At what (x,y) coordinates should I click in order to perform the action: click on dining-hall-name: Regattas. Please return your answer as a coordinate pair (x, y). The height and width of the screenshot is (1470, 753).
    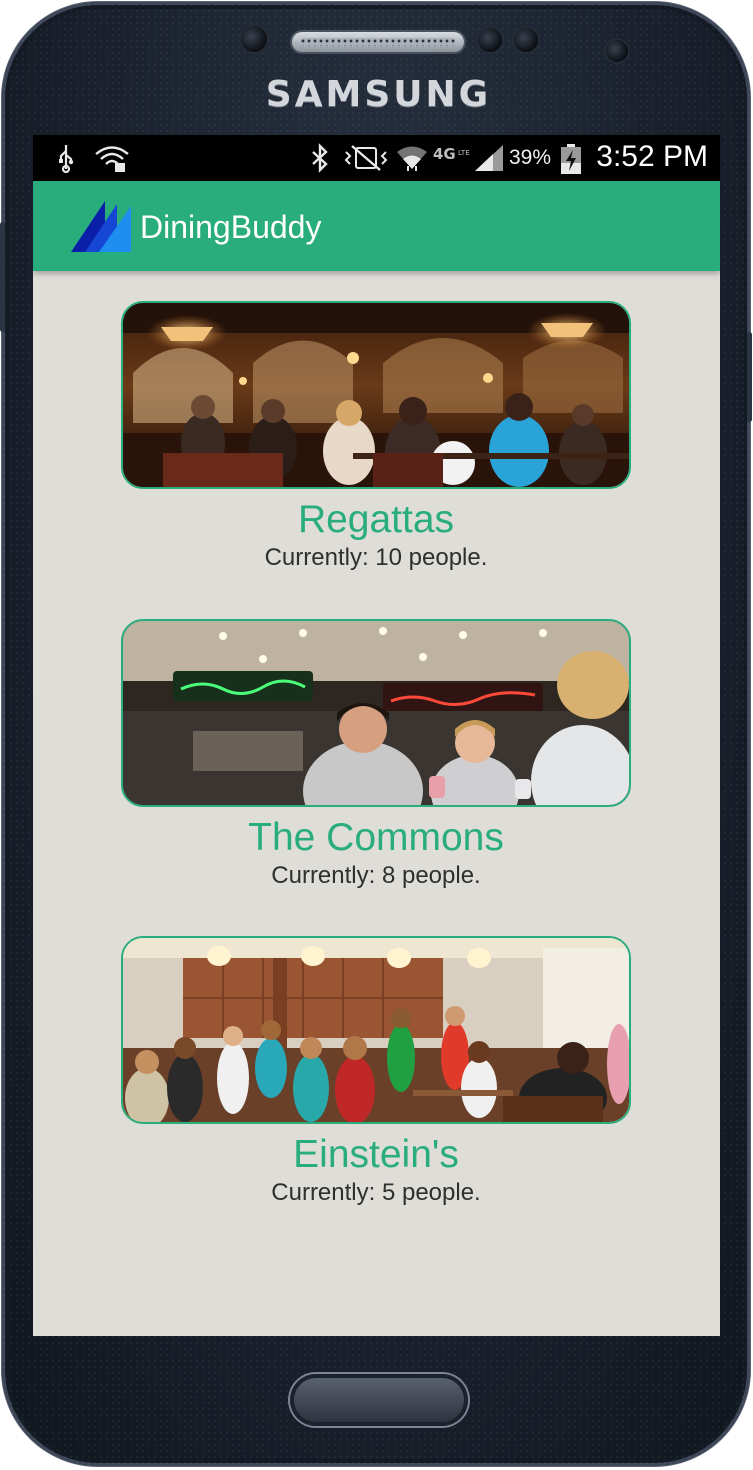
    Looking at the image, I should click on (376, 519).